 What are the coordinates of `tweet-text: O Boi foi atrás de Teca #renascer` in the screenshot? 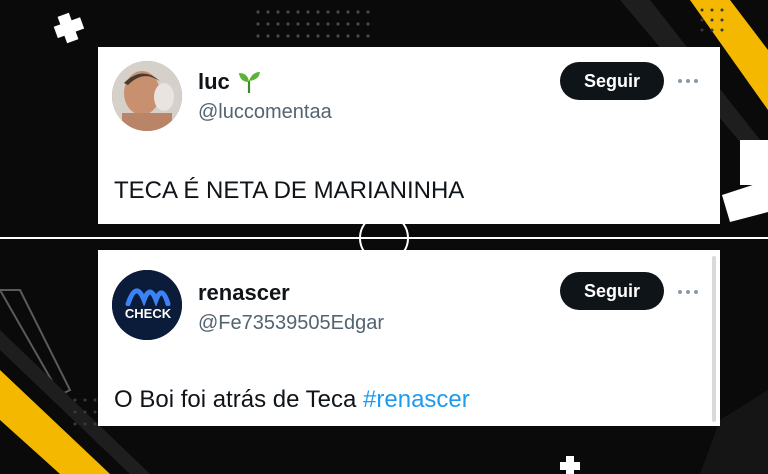 It's located at (292, 400).